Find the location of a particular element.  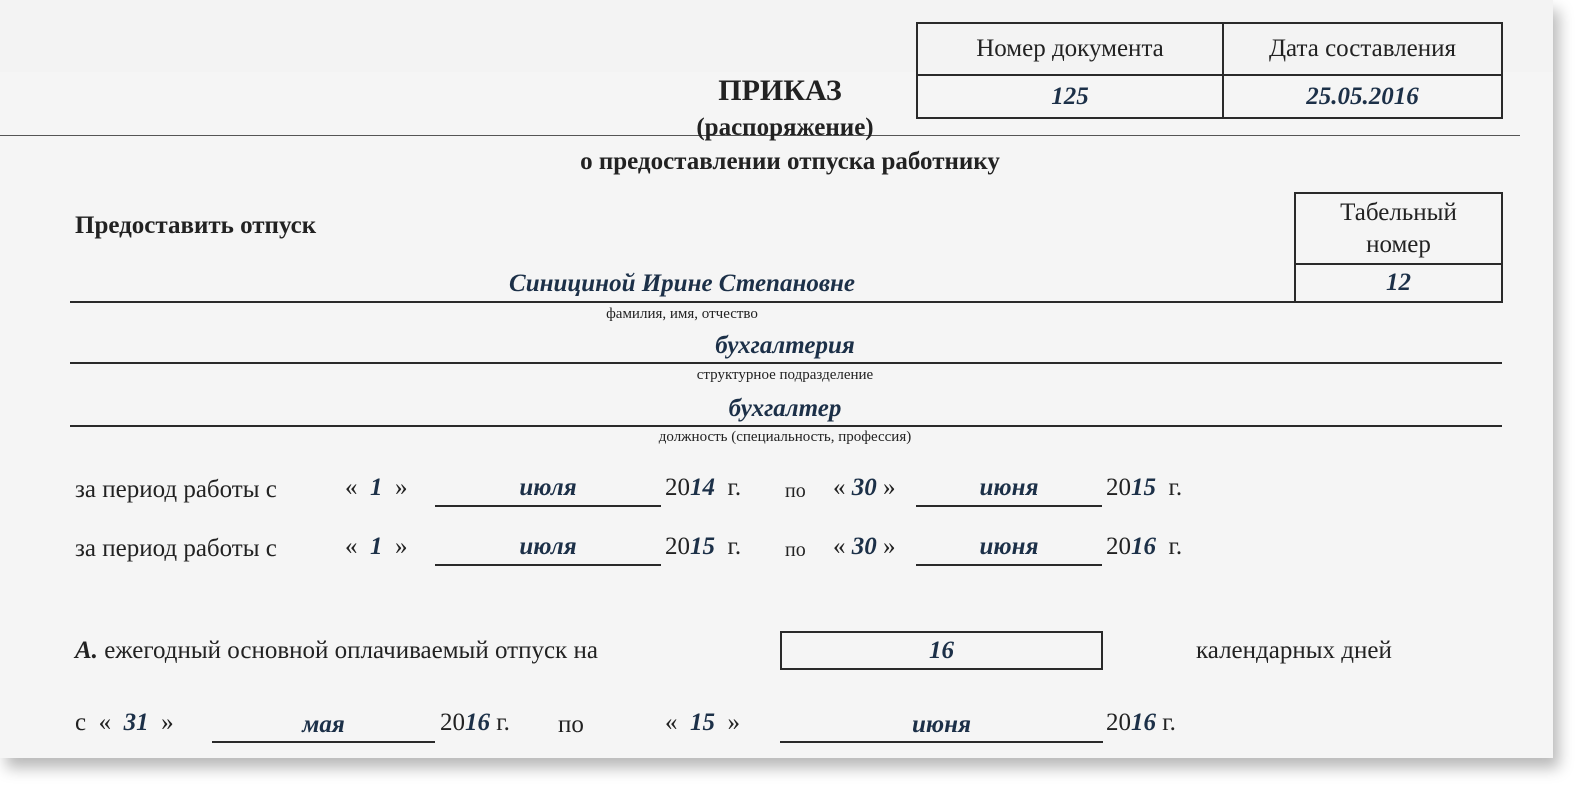

leave-to-year-prefix: 20 is located at coordinates (1118, 722).